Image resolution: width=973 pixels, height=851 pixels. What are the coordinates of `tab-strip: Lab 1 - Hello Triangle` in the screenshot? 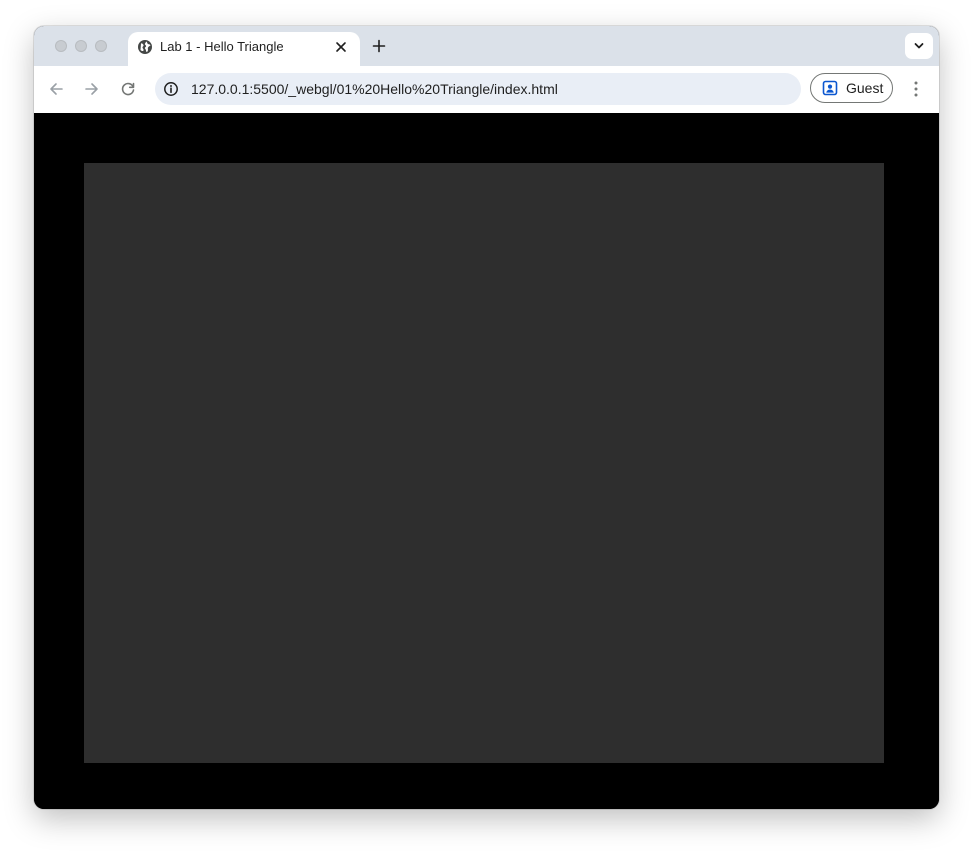 It's located at (486, 46).